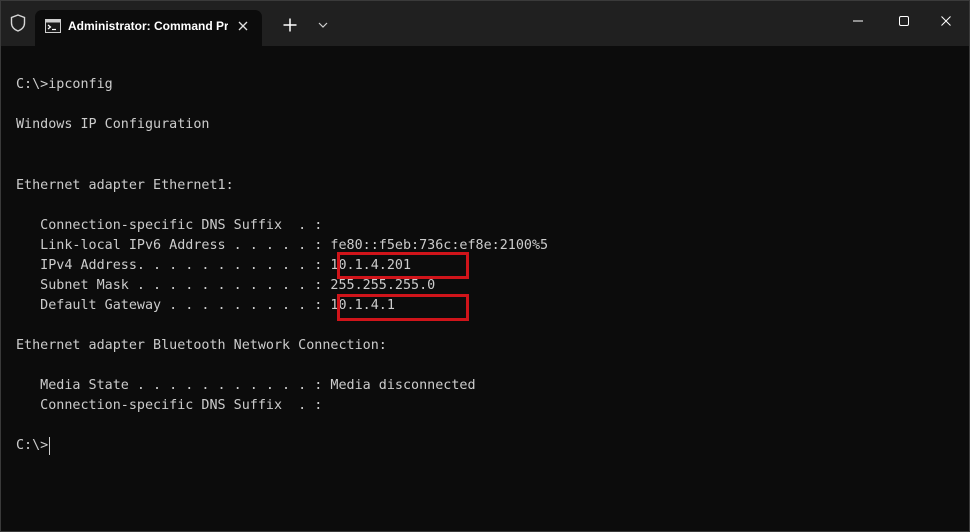  I want to click on tab-dropdown-button, so click(323, 25).